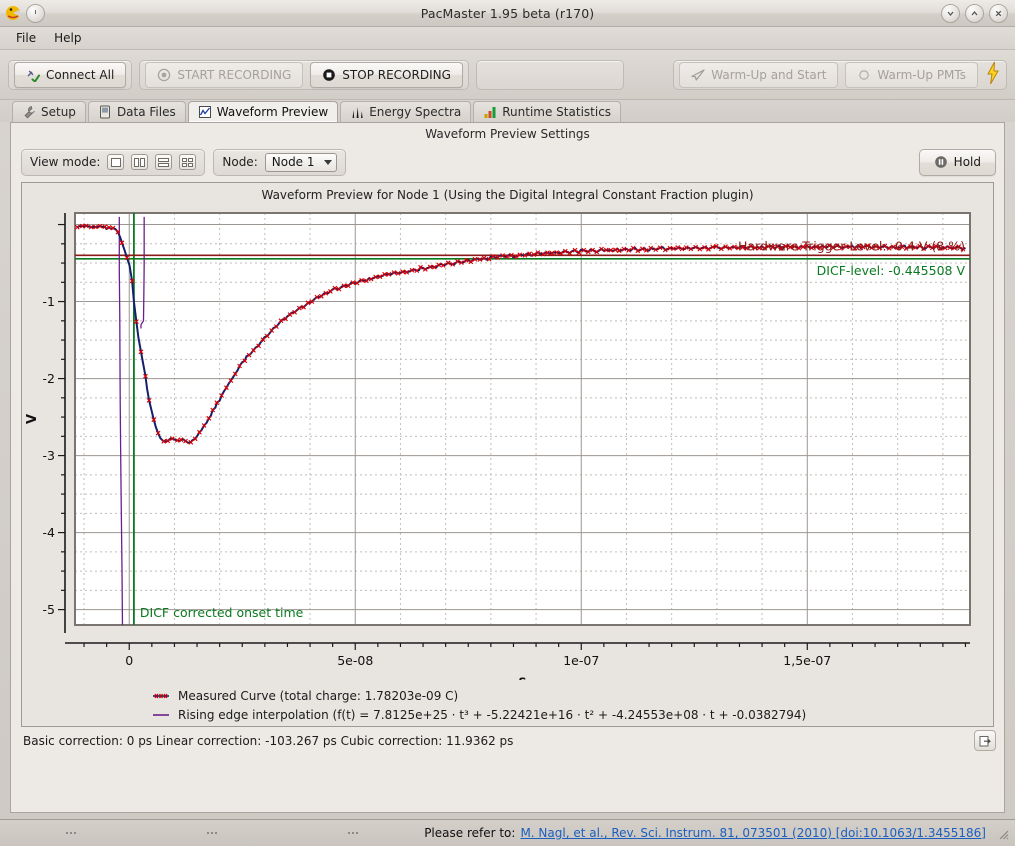  What do you see at coordinates (581, 660) in the screenshot?
I see `x-tick-label: 1e-07` at bounding box center [581, 660].